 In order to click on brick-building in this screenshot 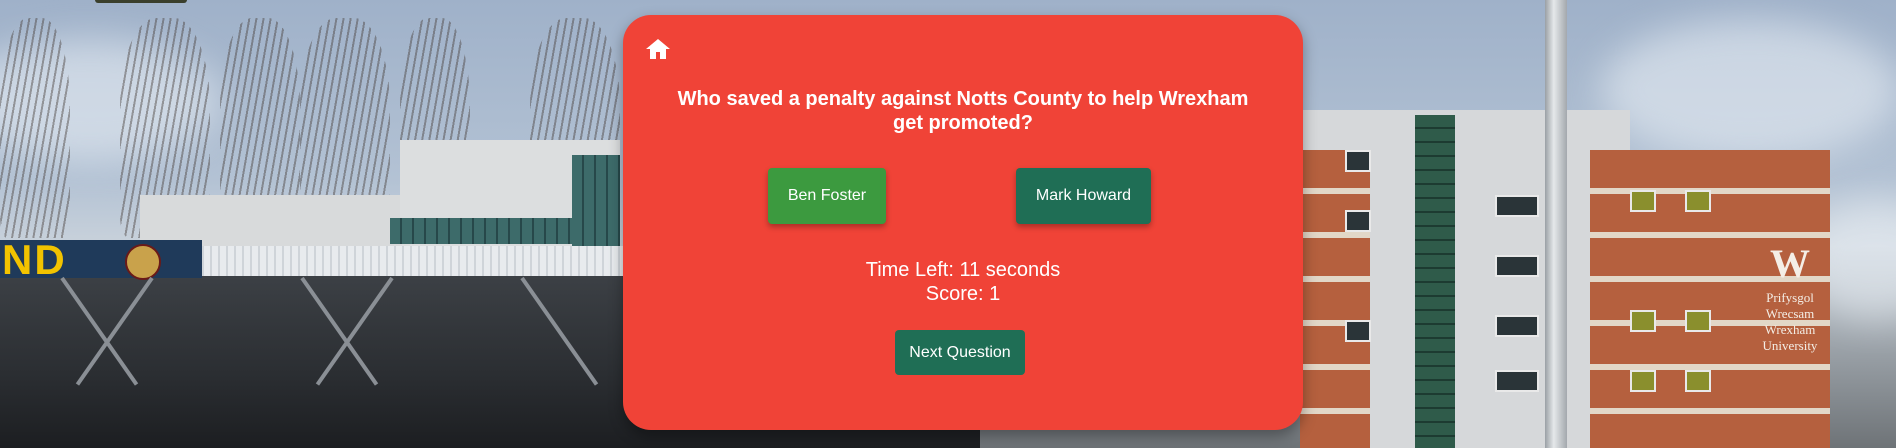, I will do `click(1335, 299)`.